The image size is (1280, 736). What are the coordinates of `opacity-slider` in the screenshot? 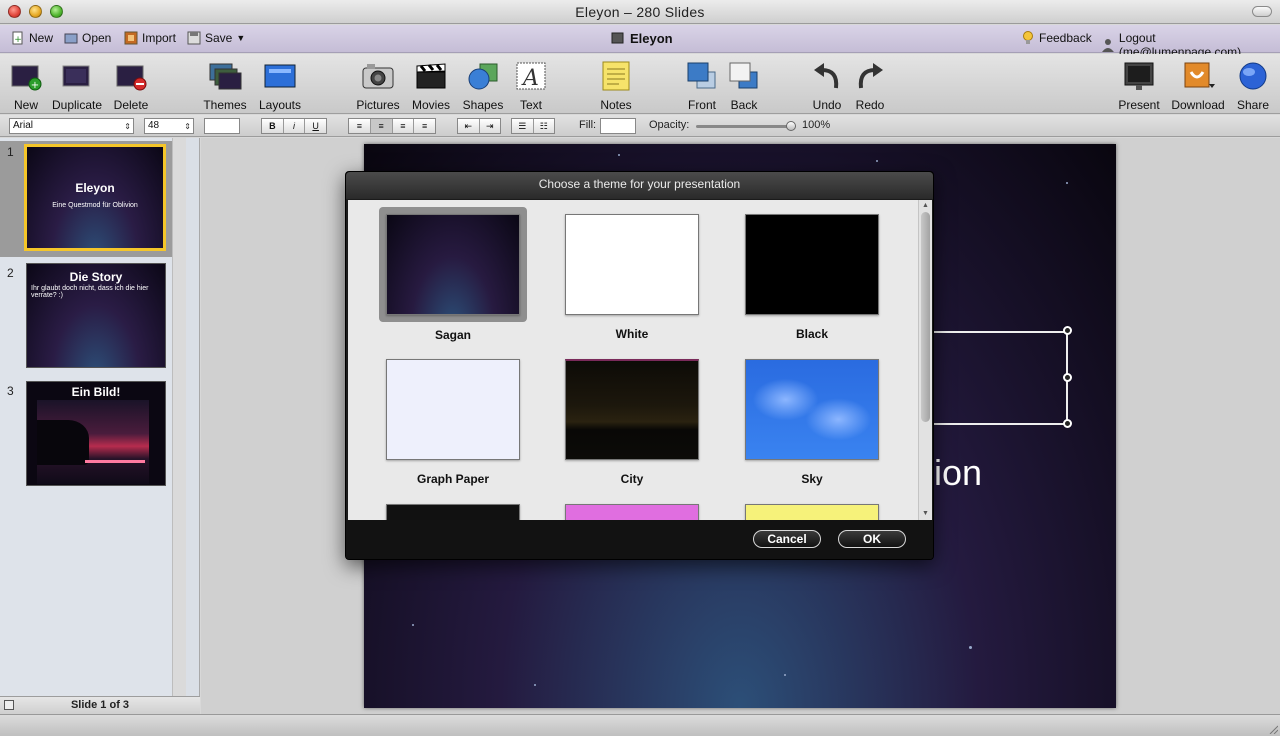 It's located at (746, 126).